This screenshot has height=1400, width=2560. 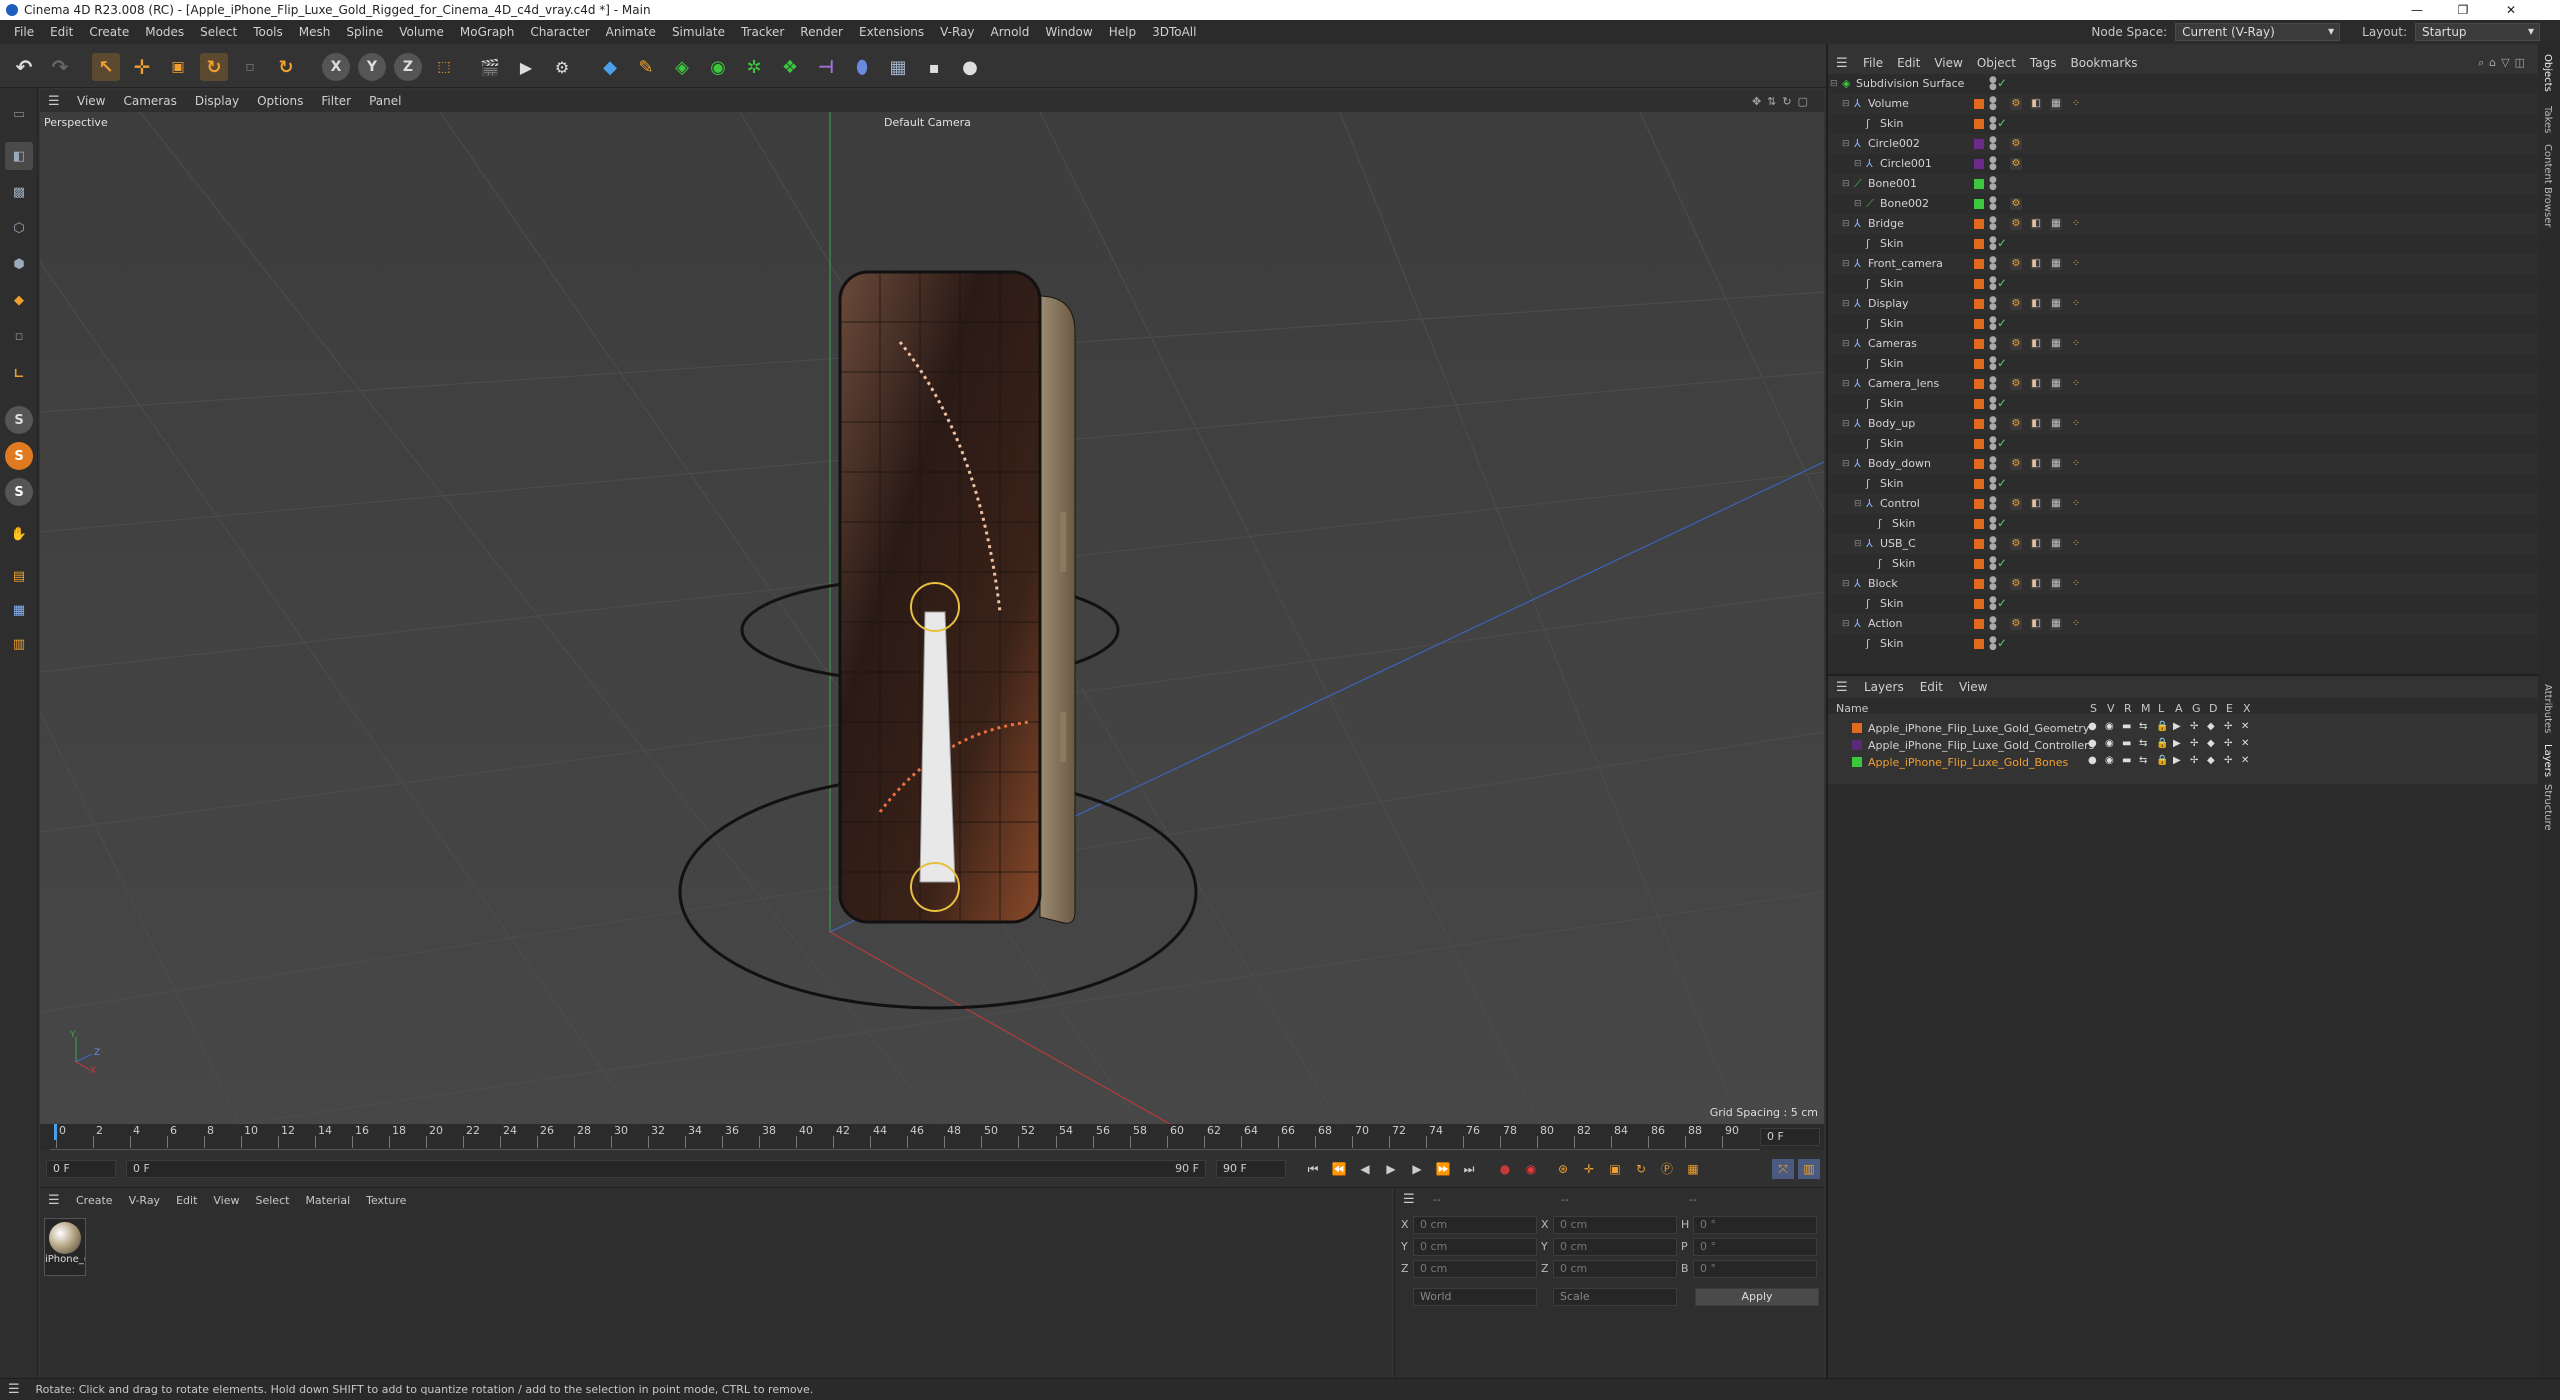 What do you see at coordinates (19, 610) in the screenshot?
I see `mesh-grid-icon: ▦` at bounding box center [19, 610].